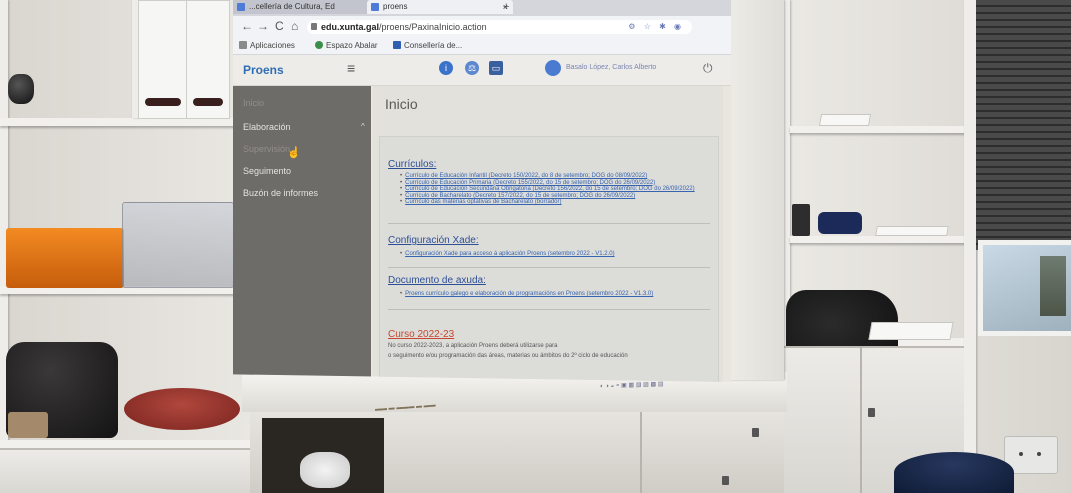 The width and height of the screenshot is (1071, 493). I want to click on sidebar-item-seguimento: Seguimento, so click(267, 171).